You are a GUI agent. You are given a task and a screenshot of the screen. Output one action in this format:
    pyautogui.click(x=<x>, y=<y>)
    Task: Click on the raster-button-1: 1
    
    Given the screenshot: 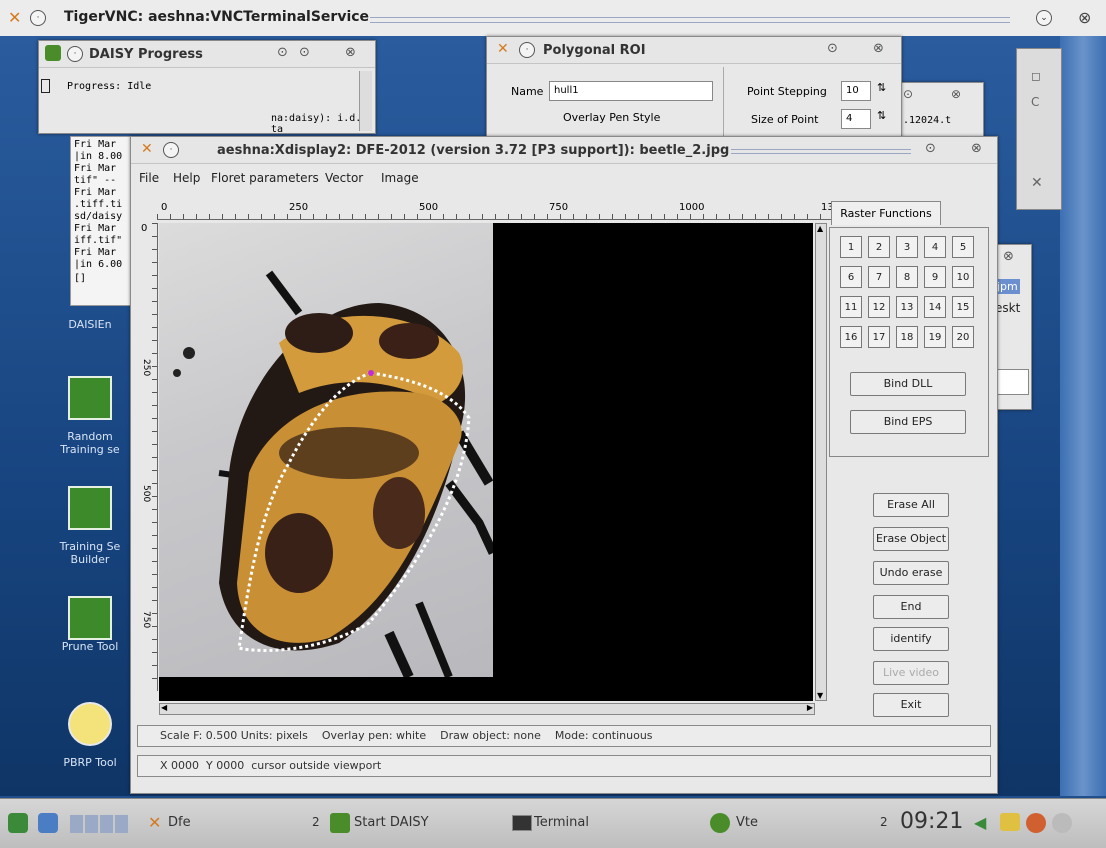 What is the action you would take?
    pyautogui.click(x=851, y=247)
    